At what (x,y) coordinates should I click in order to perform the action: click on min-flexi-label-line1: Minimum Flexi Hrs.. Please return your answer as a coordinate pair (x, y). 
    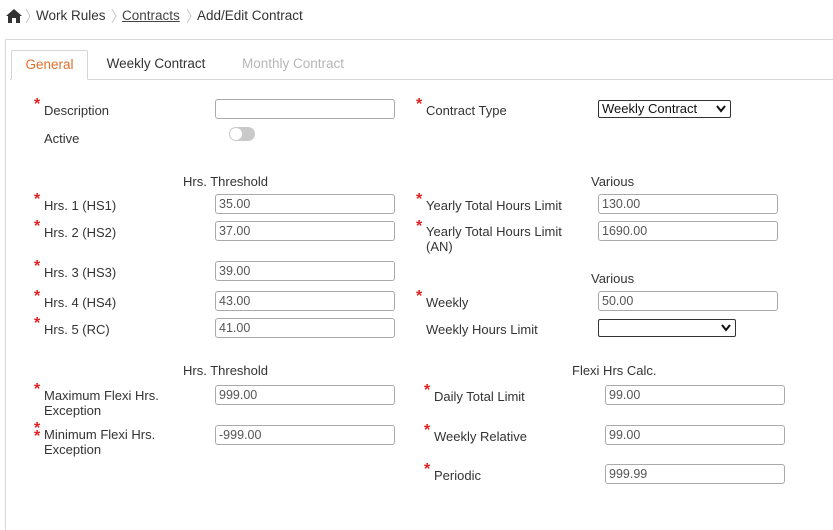
    Looking at the image, I should click on (100, 434).